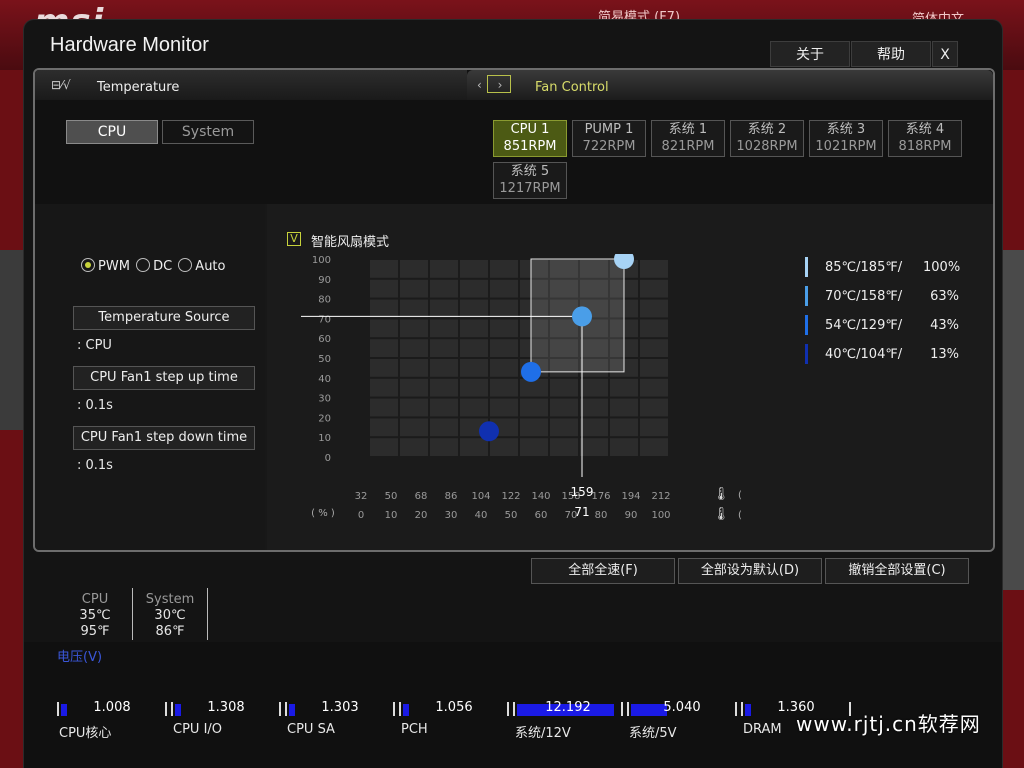  Describe the element at coordinates (164, 378) in the screenshot. I see `step-up-time-button: CPU Fan1 step up time` at that location.